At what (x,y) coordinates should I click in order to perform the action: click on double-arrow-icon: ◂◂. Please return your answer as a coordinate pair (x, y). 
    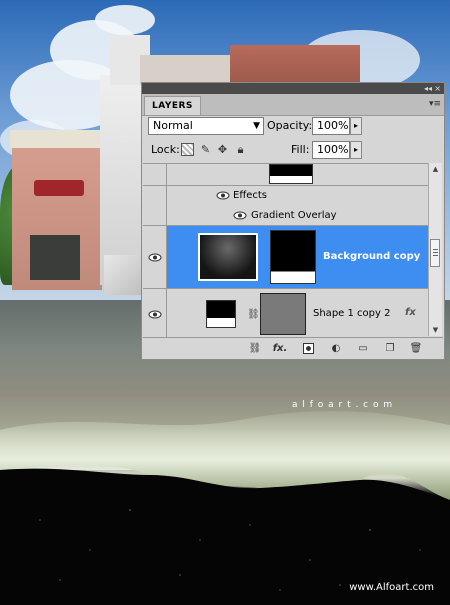
    Looking at the image, I should click on (428, 88).